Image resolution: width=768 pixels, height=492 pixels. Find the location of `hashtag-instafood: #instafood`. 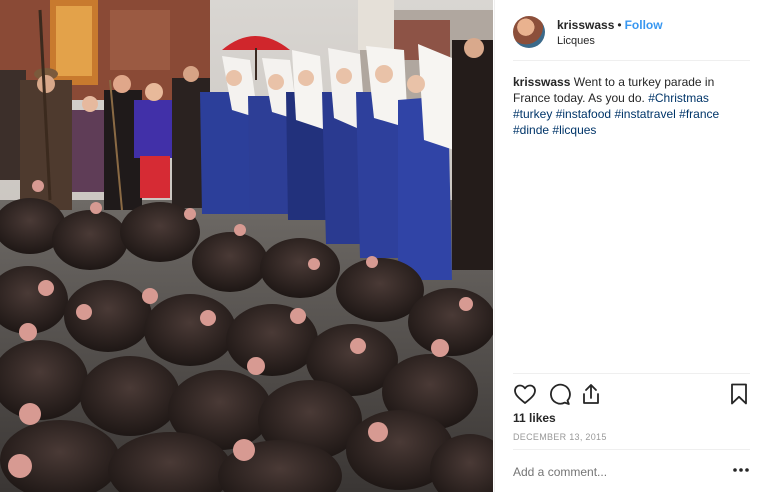

hashtag-instafood: #instafood is located at coordinates (583, 114).